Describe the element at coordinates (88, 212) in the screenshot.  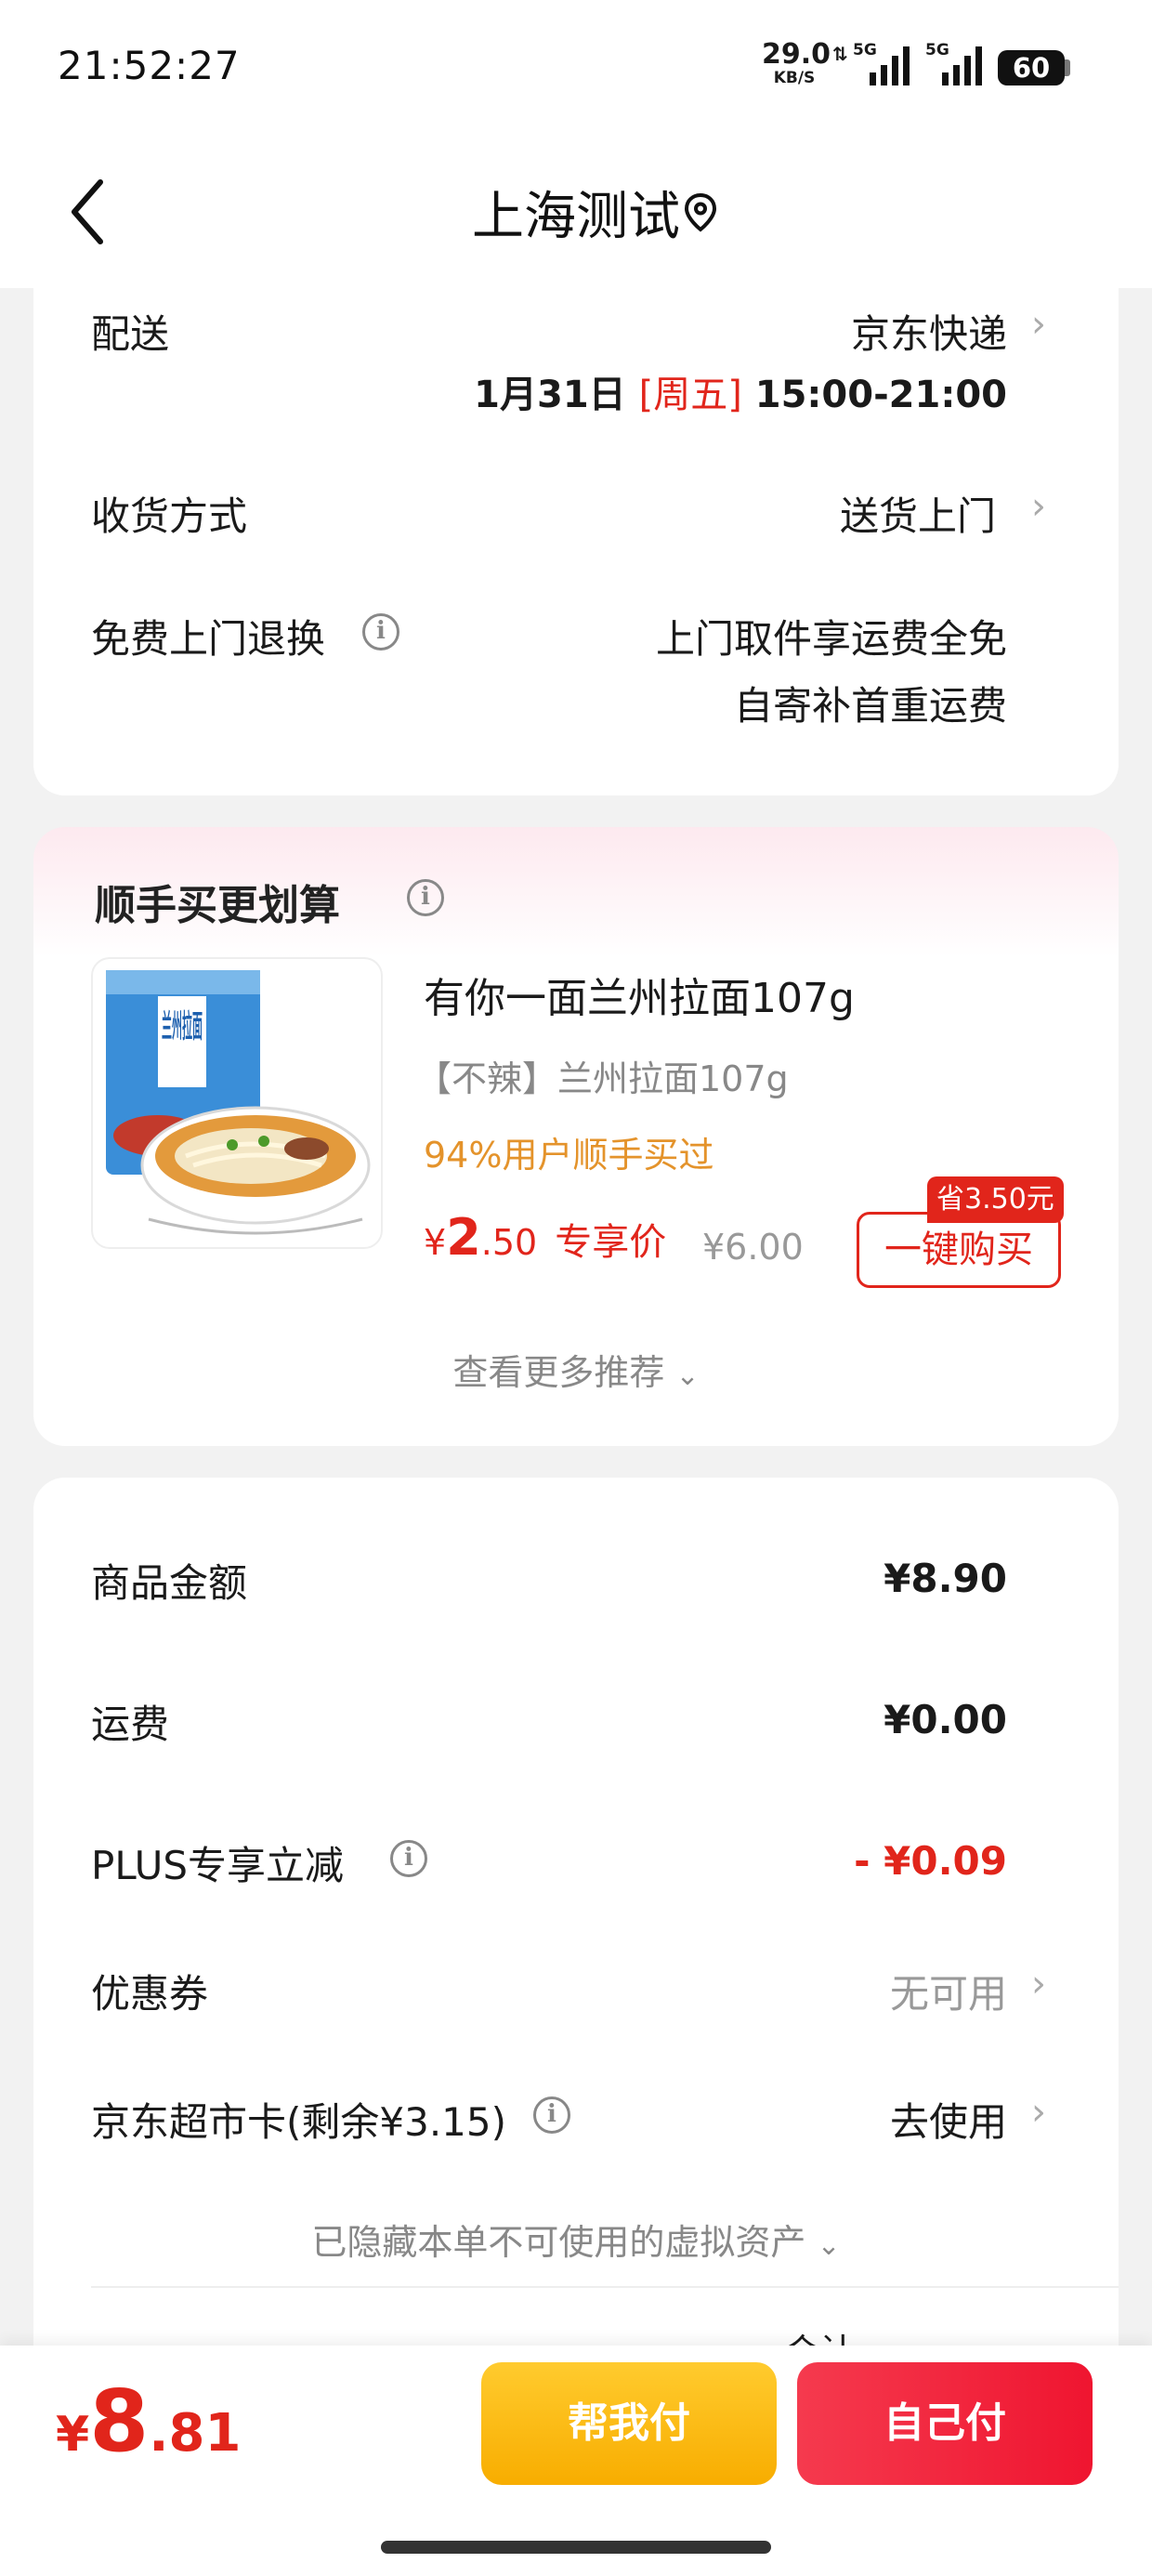
I see `chevron-left-icon` at that location.